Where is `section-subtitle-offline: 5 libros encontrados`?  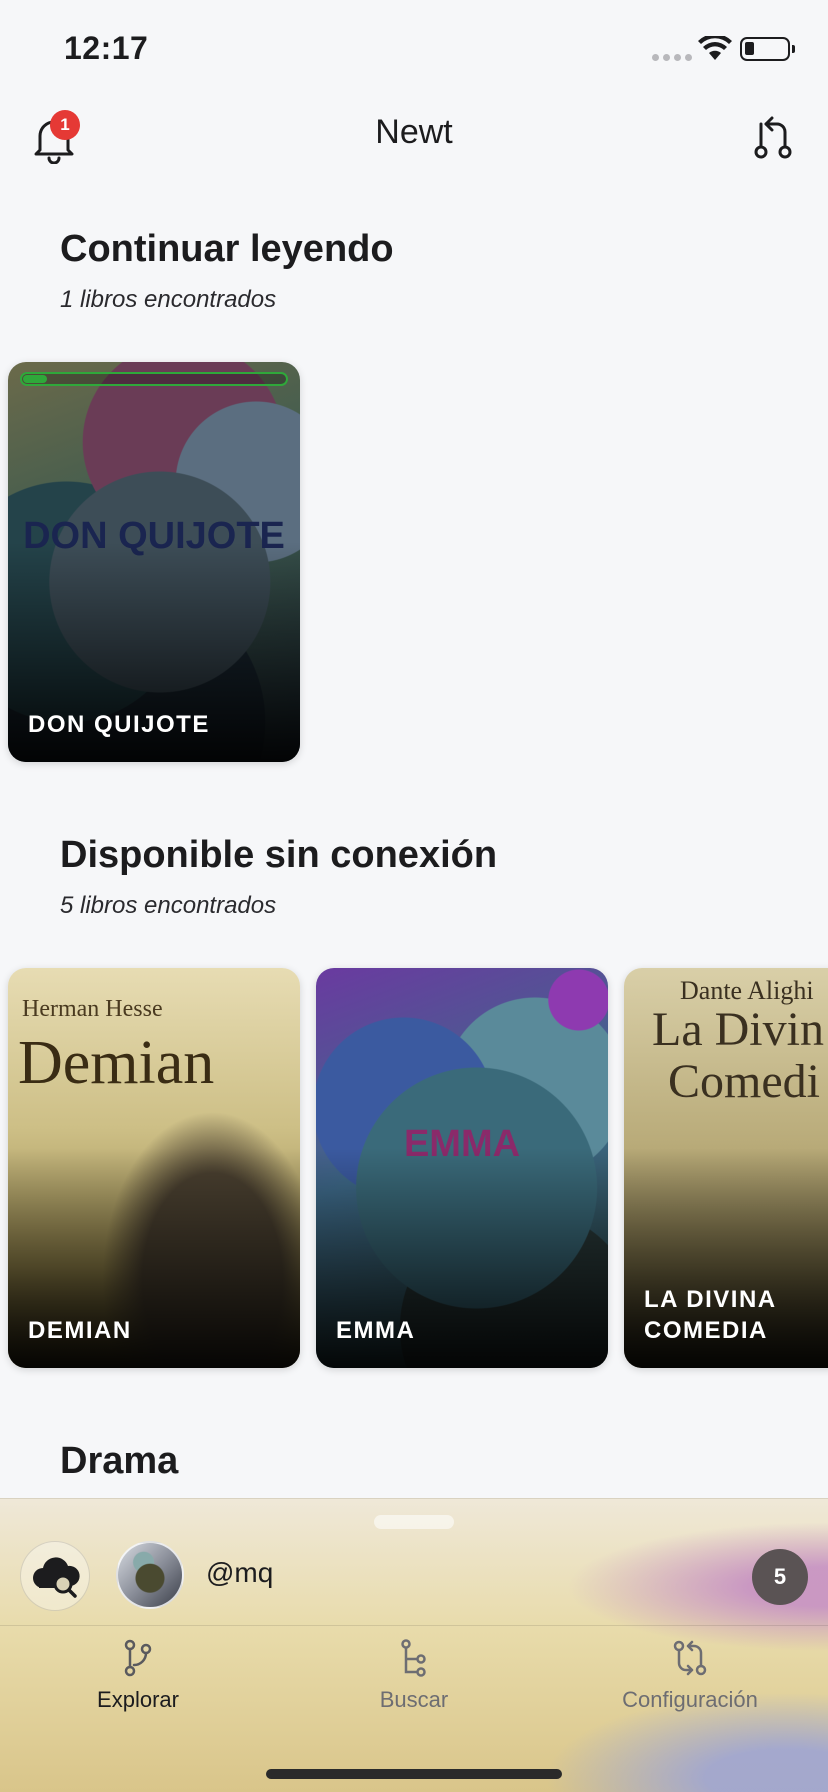
section-subtitle-offline: 5 libros encontrados is located at coordinates (168, 905).